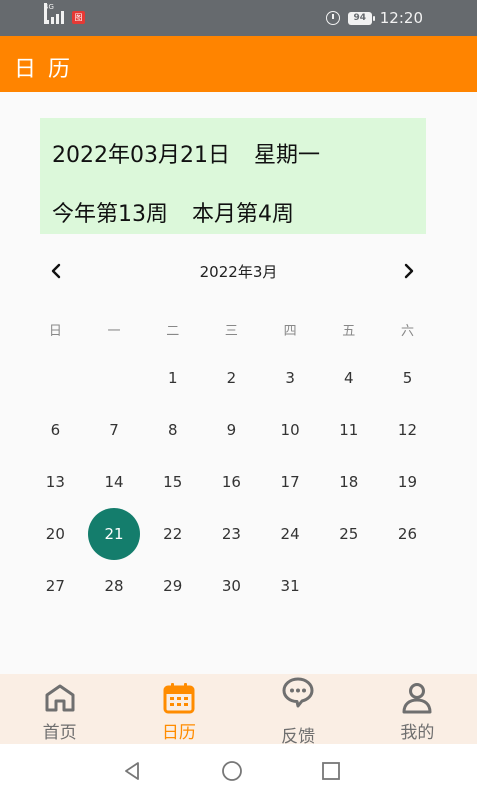 The image size is (477, 797). Describe the element at coordinates (114, 331) in the screenshot. I see `weekday-label: 一` at that location.